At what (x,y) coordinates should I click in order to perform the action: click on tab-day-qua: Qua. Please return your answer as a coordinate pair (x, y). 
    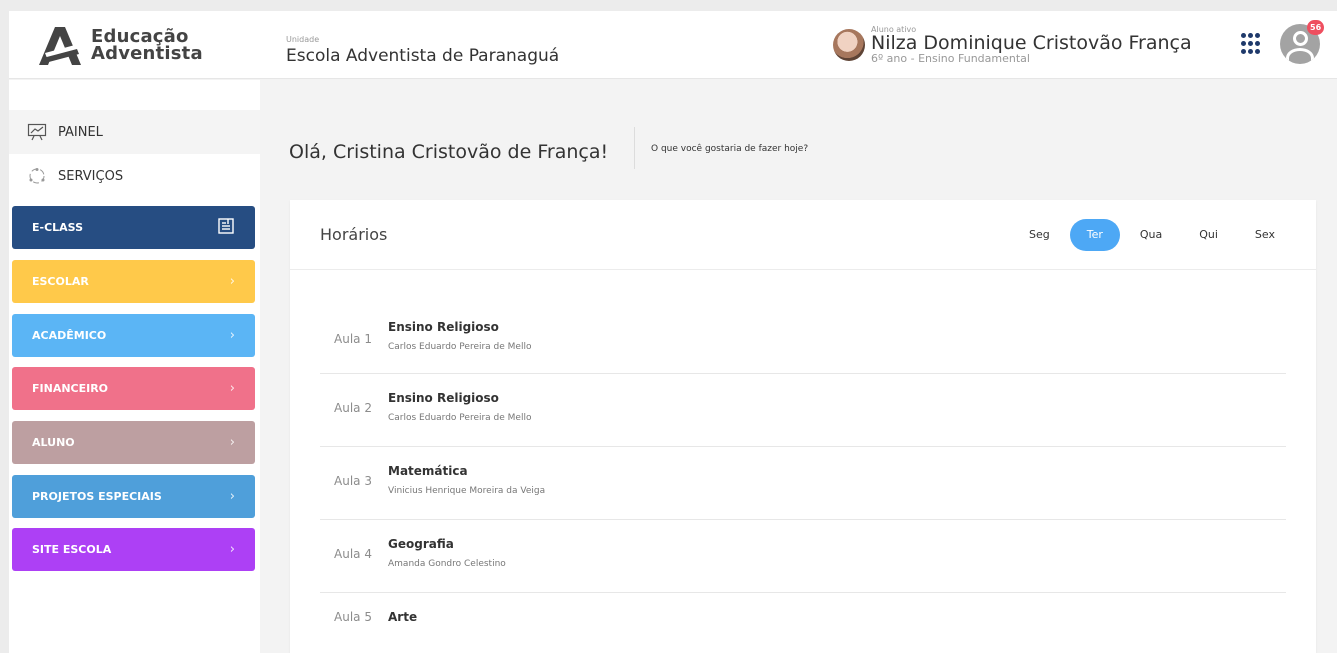
    Looking at the image, I should click on (1151, 235).